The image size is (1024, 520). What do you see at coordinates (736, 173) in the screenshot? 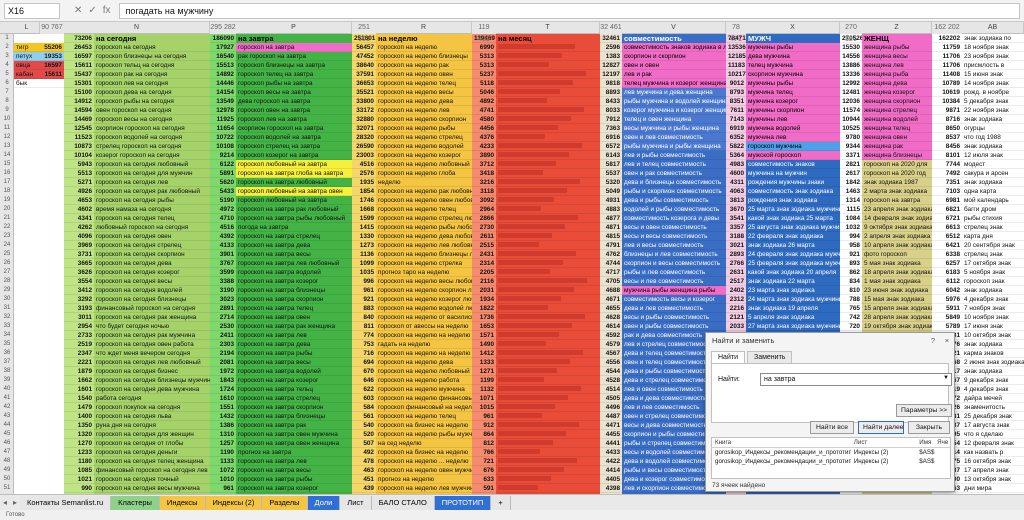
I see `male-value: 4600` at bounding box center [736, 173].